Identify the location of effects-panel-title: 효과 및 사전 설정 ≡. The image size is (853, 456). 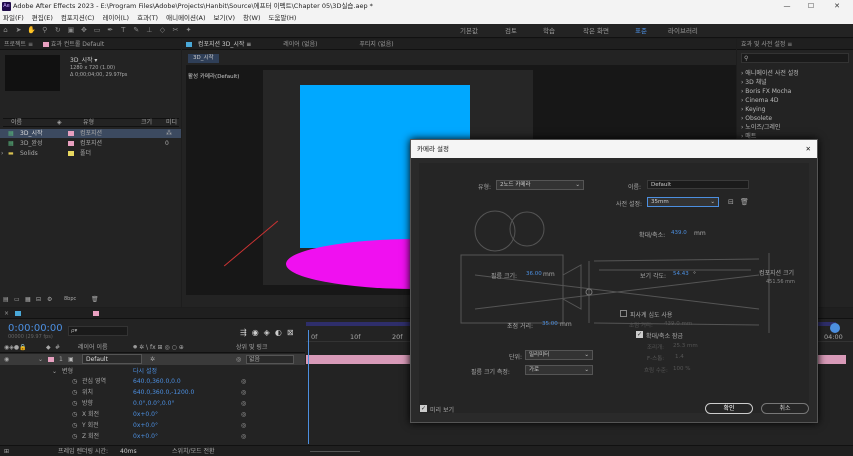
(795, 44).